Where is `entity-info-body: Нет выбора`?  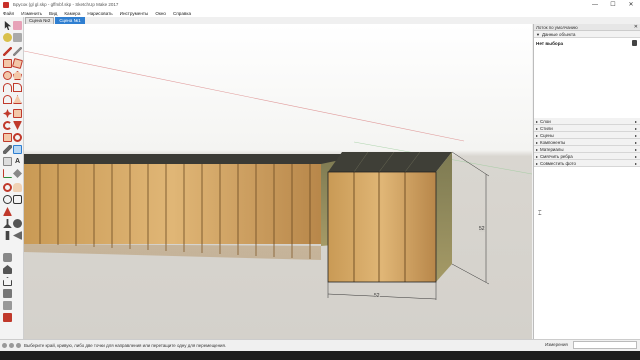
entity-info-body: Нет выбора is located at coordinates (587, 78).